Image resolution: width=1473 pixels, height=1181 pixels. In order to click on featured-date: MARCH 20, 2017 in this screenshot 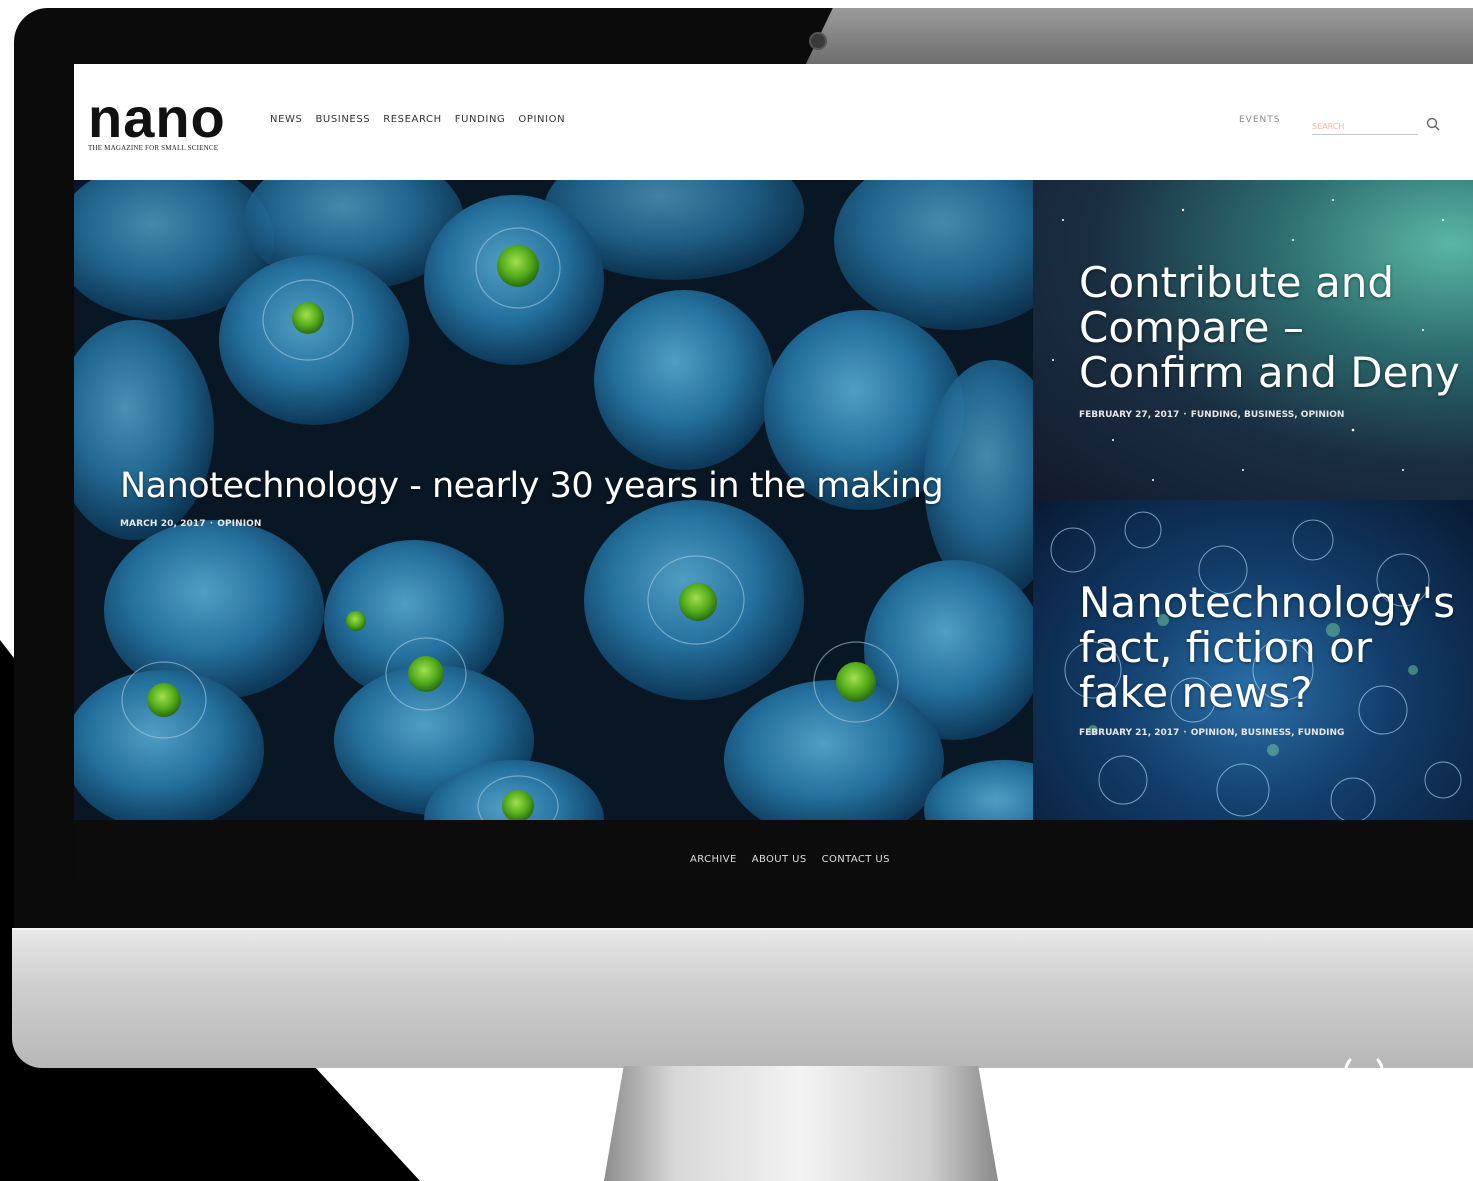, I will do `click(163, 524)`.